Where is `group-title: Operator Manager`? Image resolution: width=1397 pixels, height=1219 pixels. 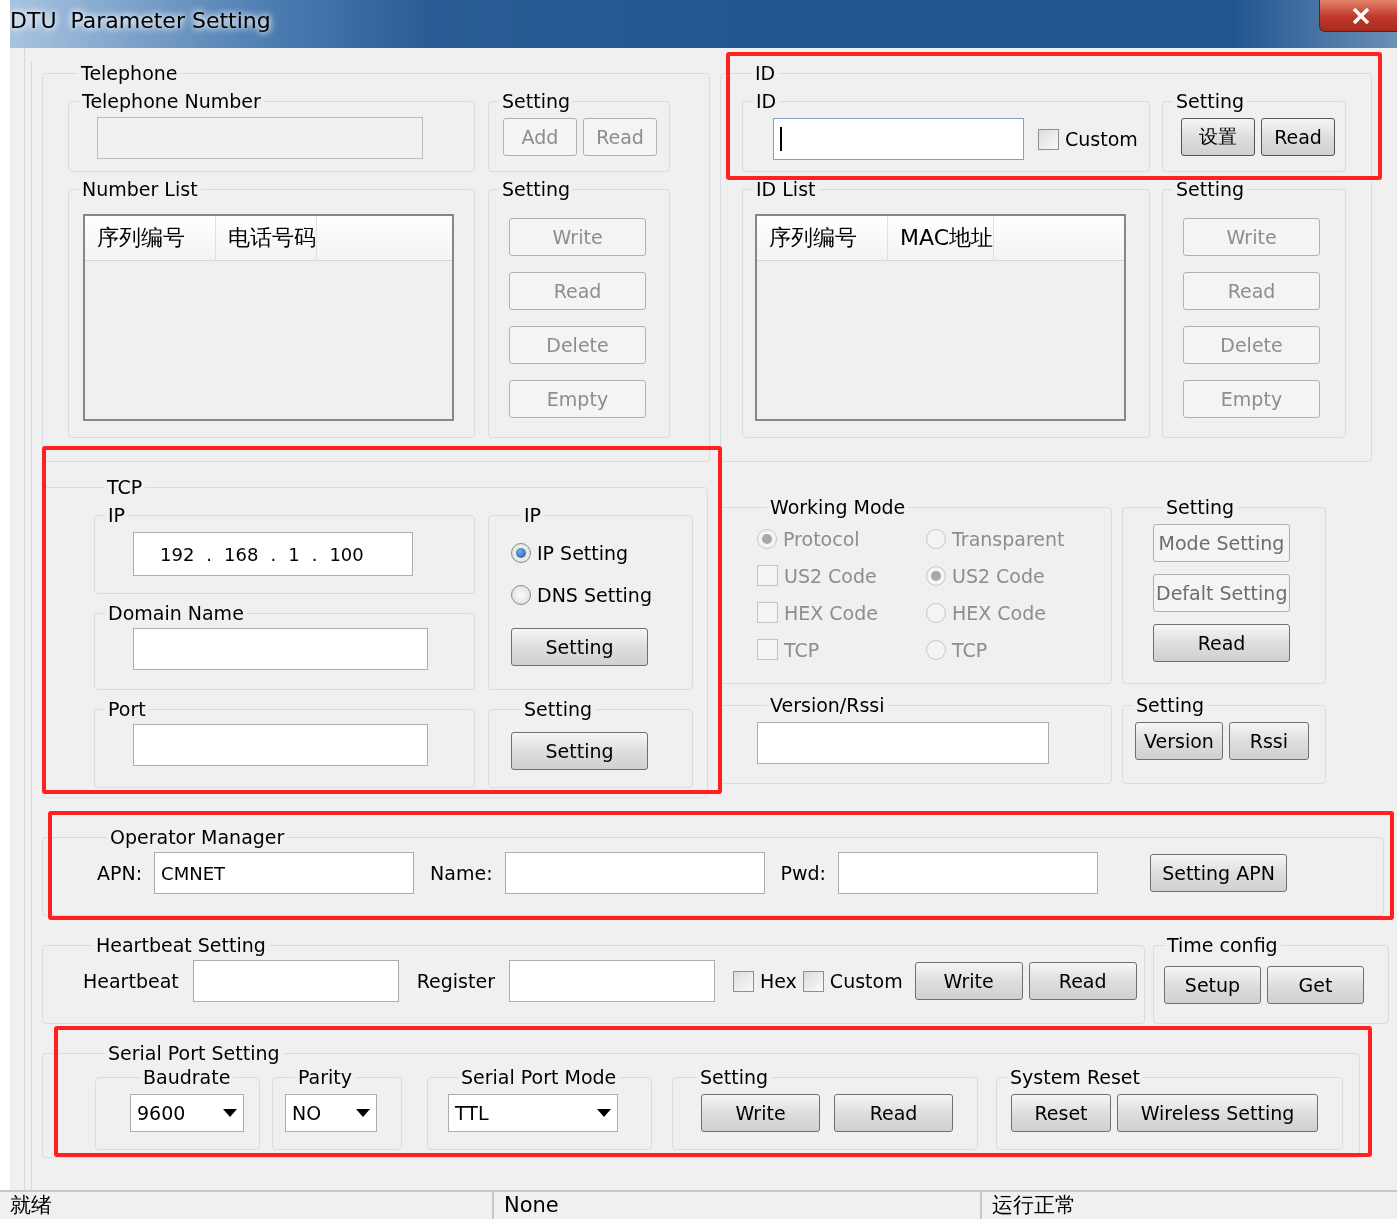 group-title: Operator Manager is located at coordinates (197, 837).